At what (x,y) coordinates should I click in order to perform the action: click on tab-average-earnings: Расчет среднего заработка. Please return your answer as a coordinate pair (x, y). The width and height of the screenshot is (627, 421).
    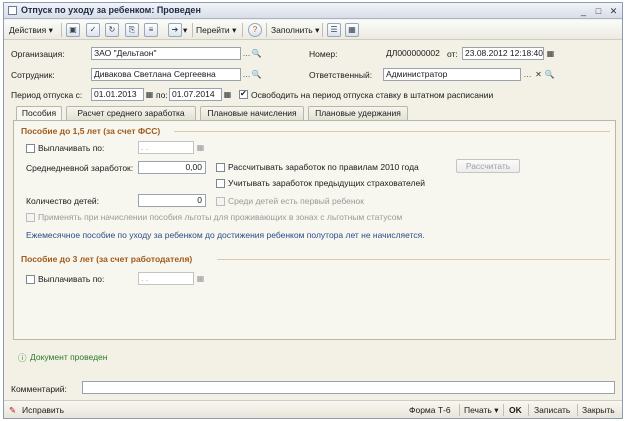
    Looking at the image, I should click on (131, 113).